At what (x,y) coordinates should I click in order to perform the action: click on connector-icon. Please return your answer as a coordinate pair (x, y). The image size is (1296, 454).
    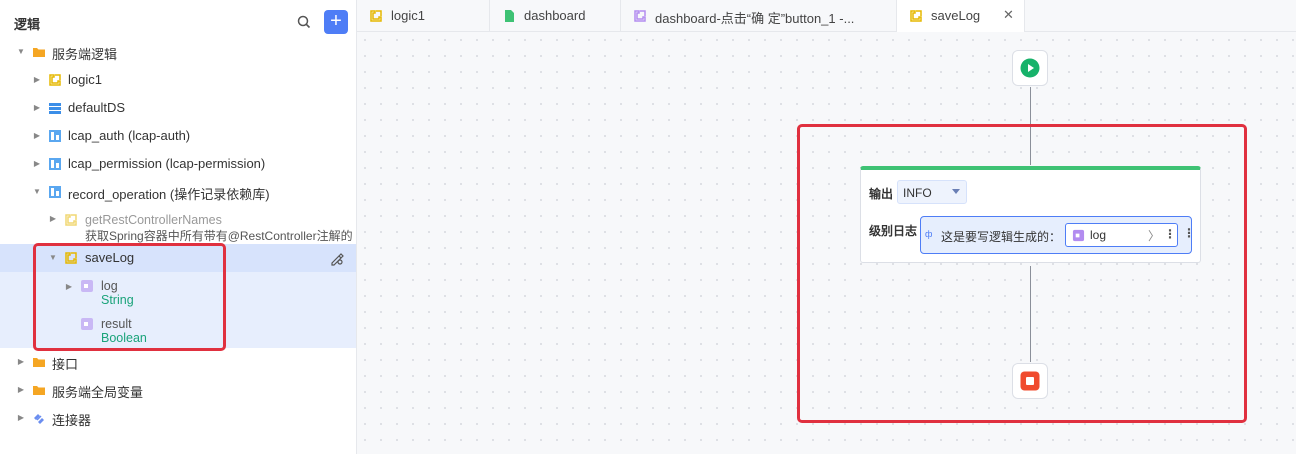
    Looking at the image, I should click on (39, 419).